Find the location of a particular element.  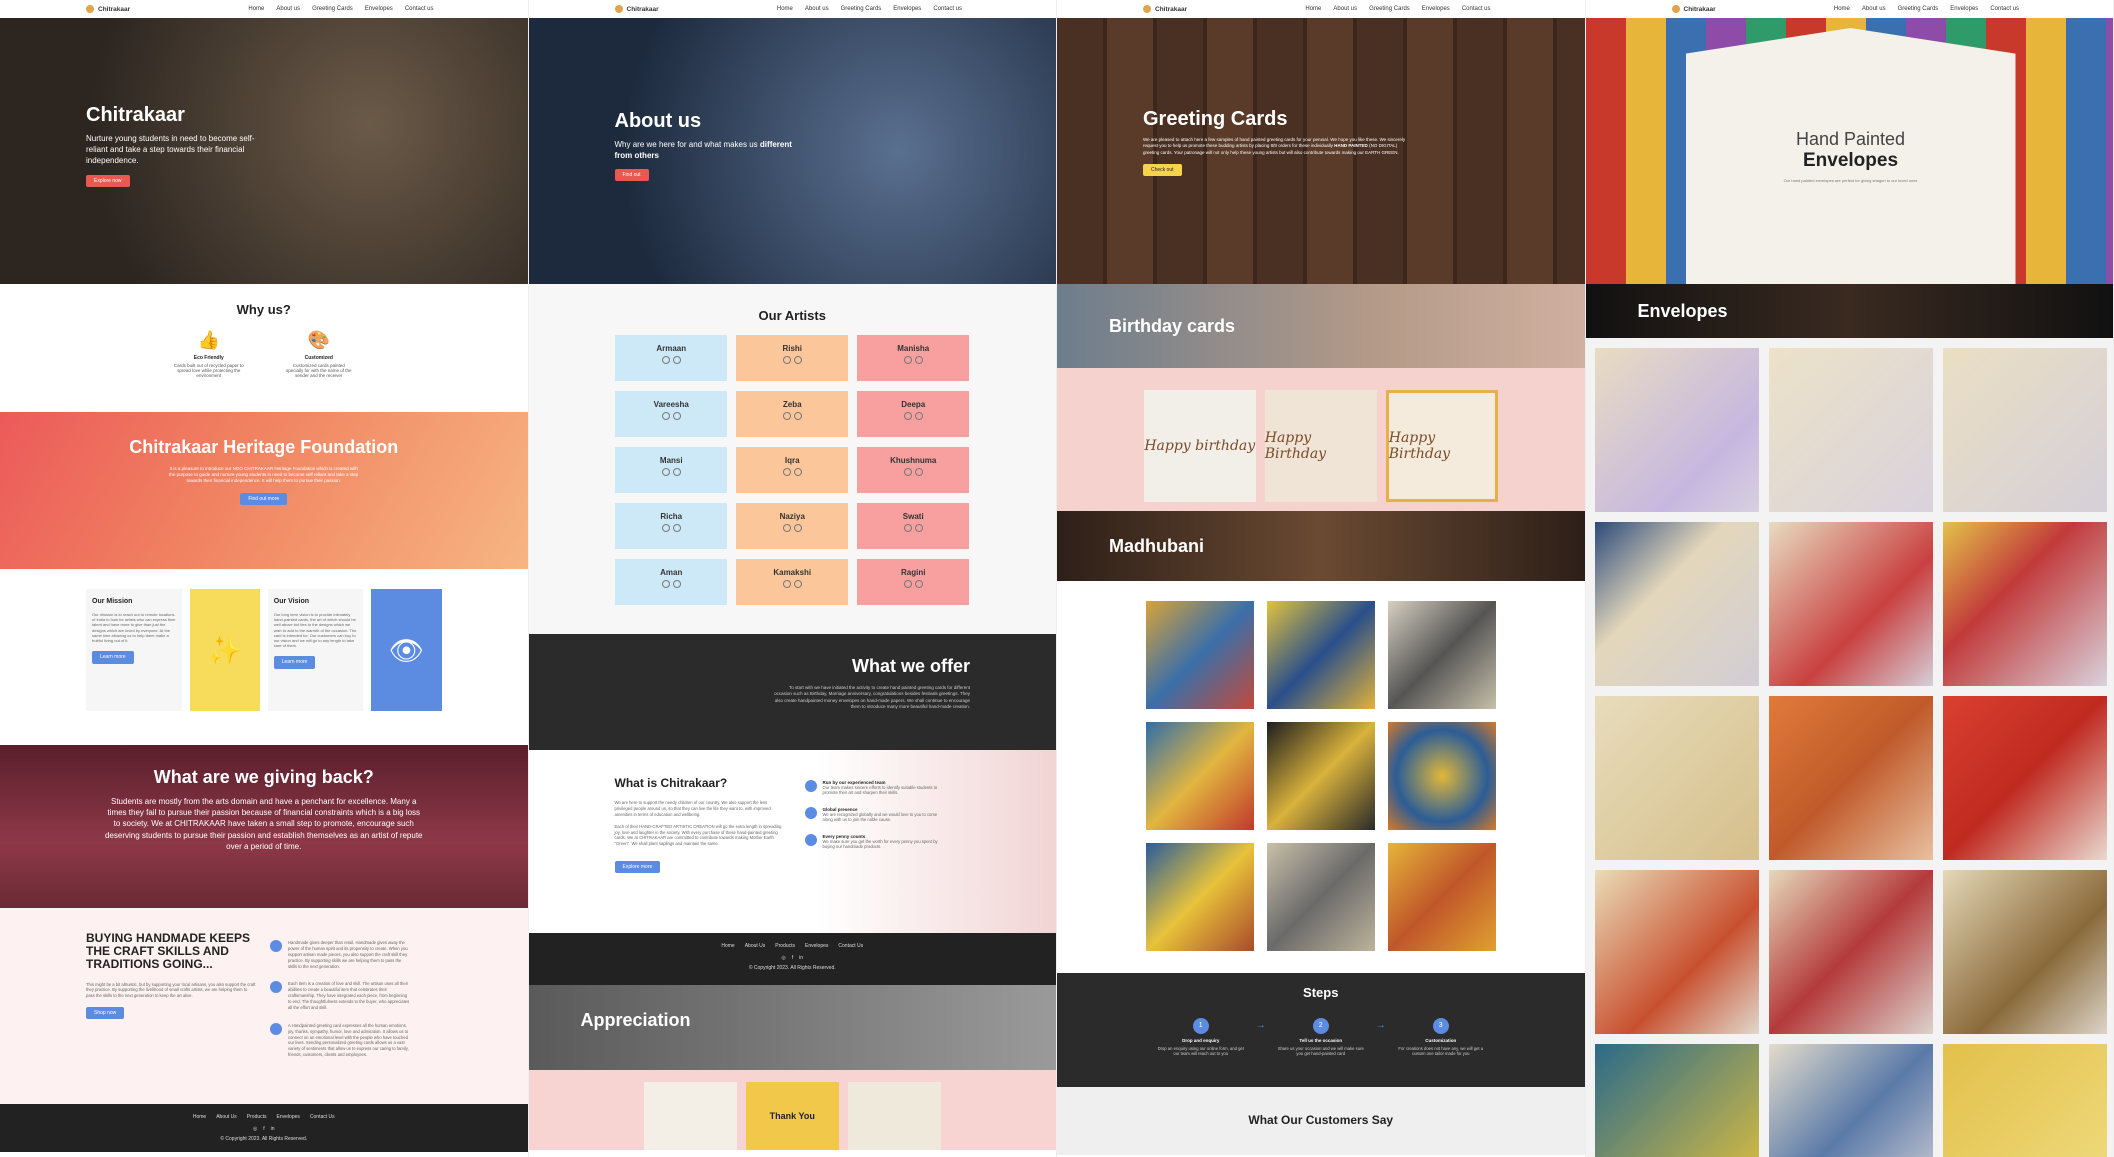

artist-card: Mansi is located at coordinates (671, 470).